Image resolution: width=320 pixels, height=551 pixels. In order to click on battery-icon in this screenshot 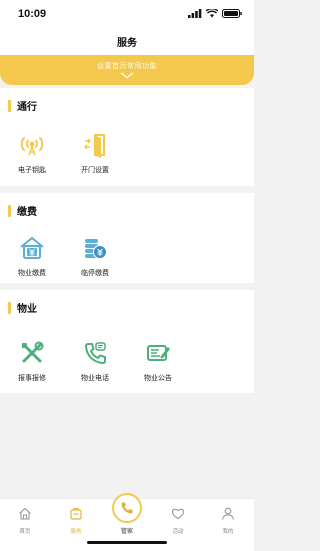, I will do `click(232, 13)`.